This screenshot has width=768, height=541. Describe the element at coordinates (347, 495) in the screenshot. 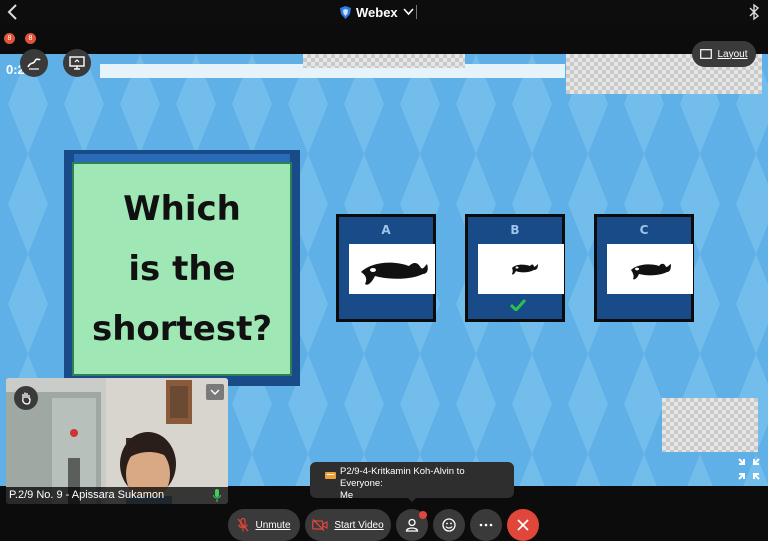

I see `chat-message: Me` at that location.